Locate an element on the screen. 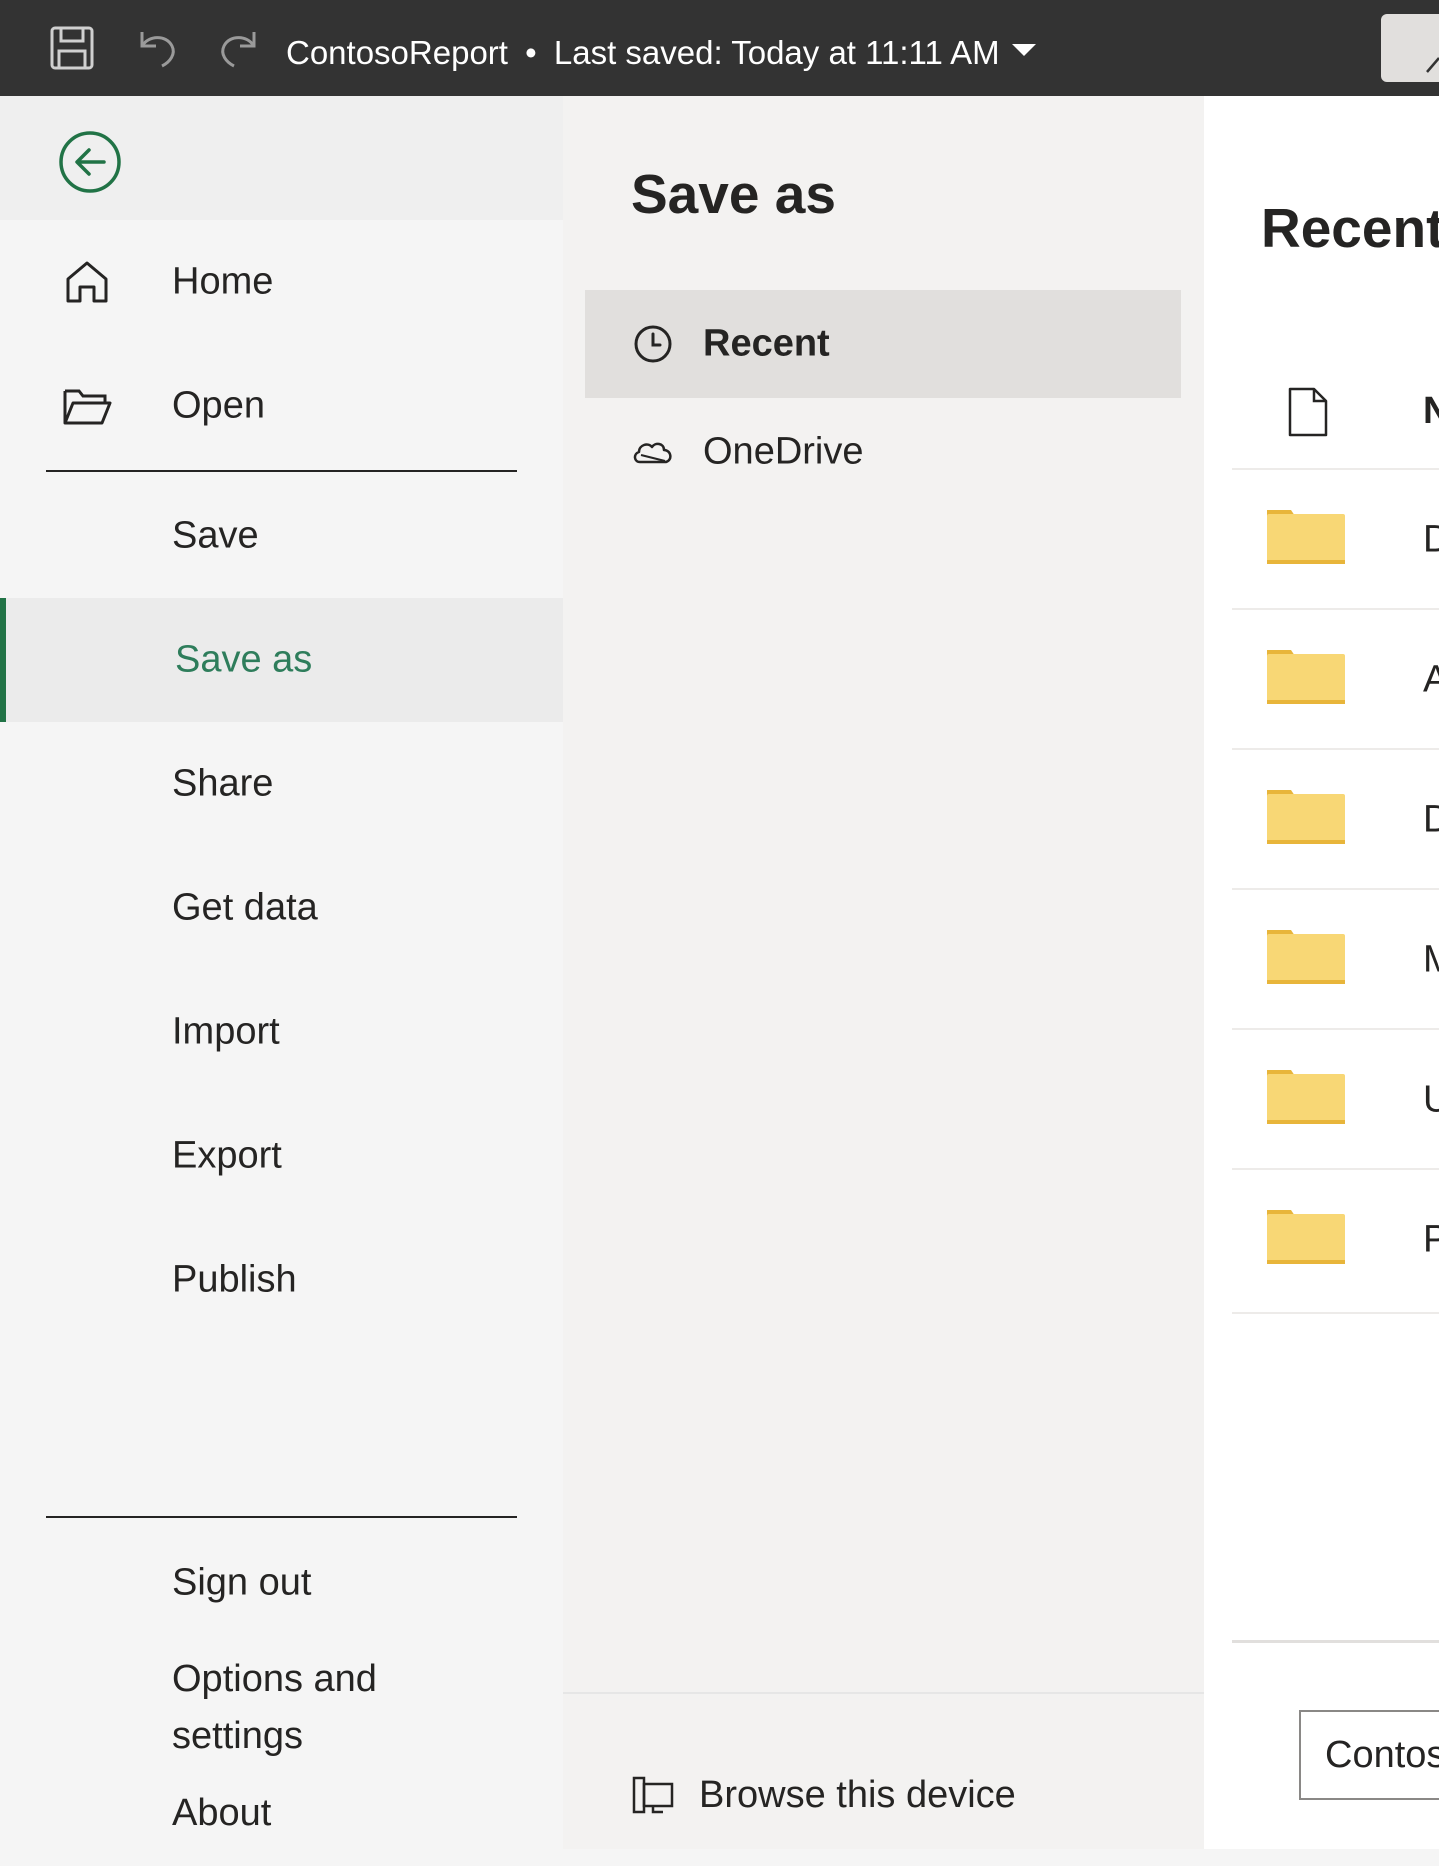  nav-item-options-and-settings: Options and settings is located at coordinates (342, 1708).